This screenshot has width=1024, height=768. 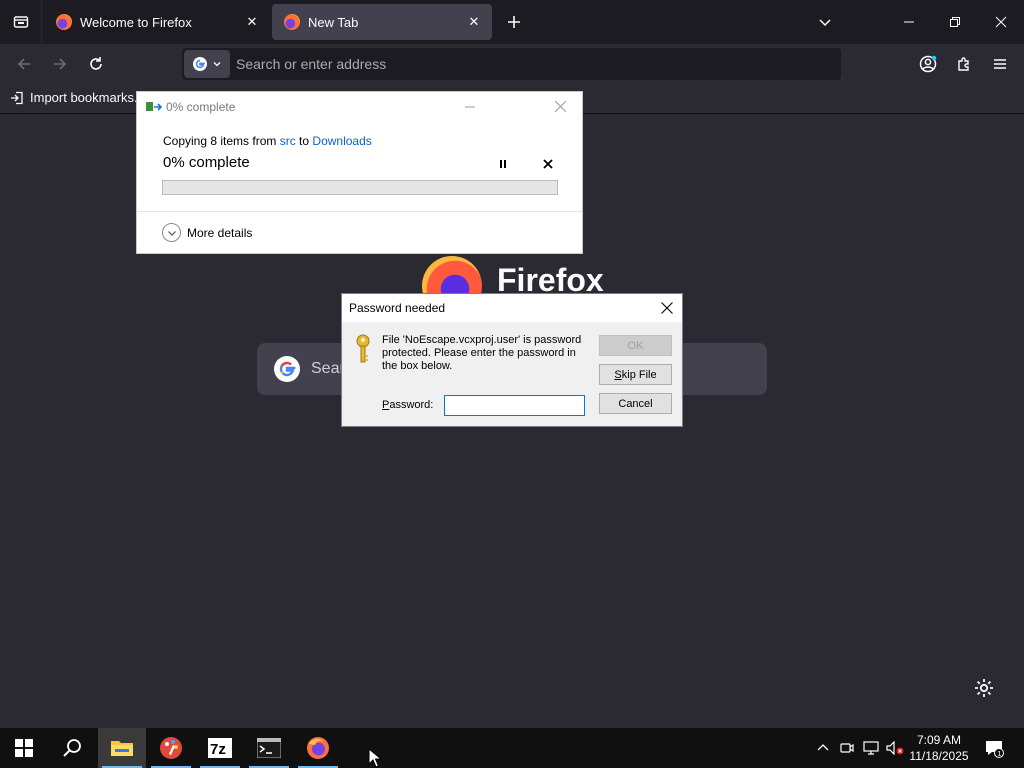 I want to click on minimize-icon, so click(x=909, y=22).